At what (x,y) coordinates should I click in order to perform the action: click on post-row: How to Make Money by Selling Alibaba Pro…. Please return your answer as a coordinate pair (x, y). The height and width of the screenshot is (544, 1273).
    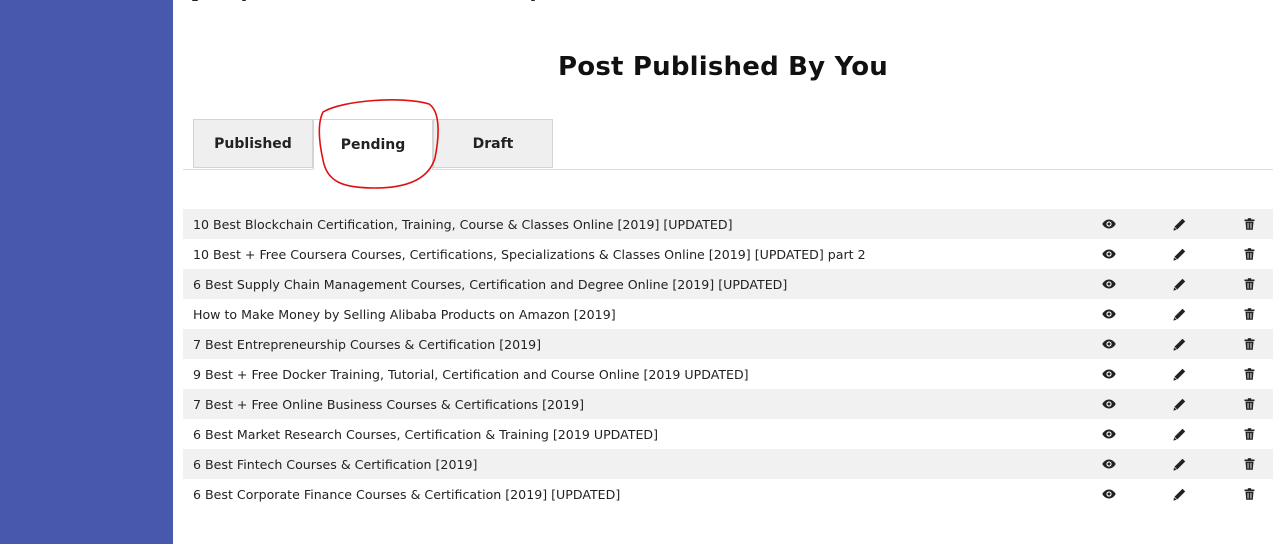
    Looking at the image, I should click on (728, 314).